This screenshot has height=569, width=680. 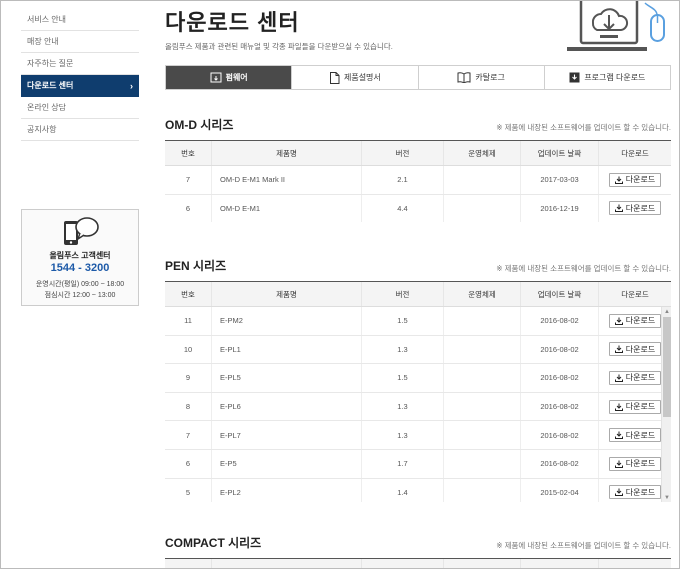 I want to click on page-title: 다운로드 센터, so click(x=232, y=22).